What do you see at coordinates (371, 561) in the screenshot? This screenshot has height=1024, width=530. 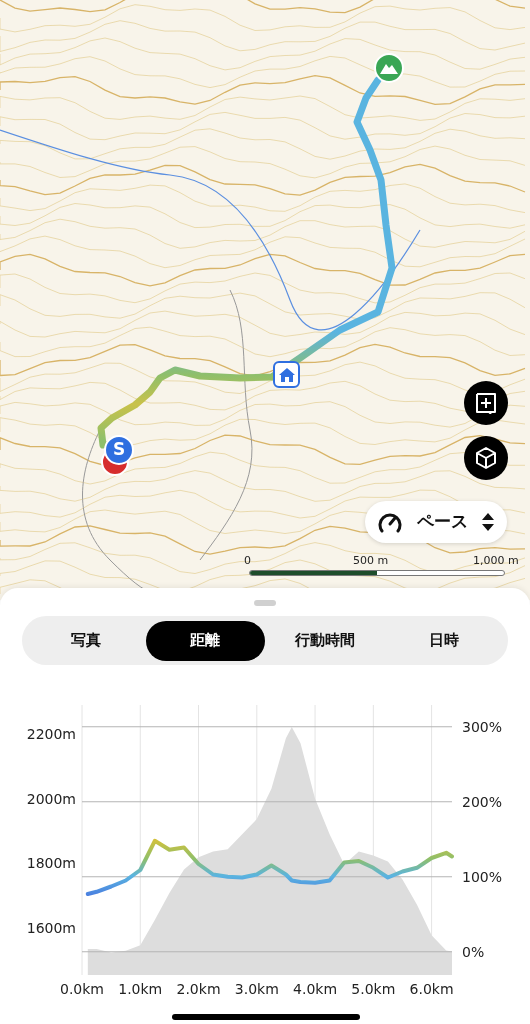 I see `scale-label: 500 m` at bounding box center [371, 561].